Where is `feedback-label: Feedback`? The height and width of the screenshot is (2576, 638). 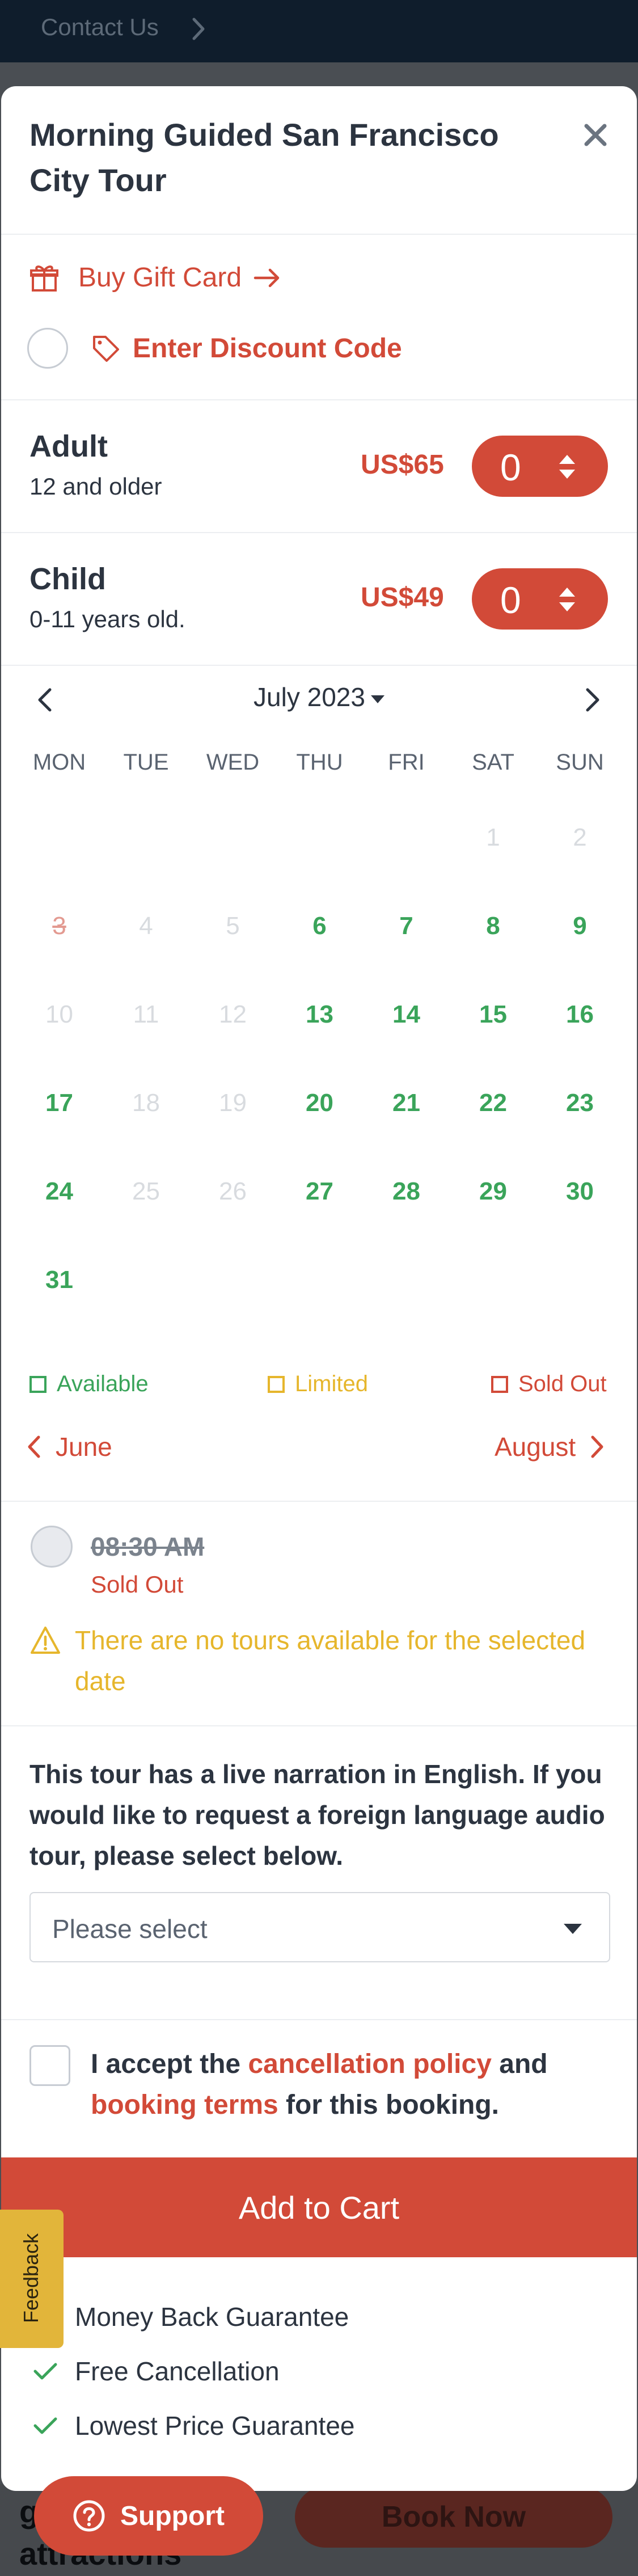
feedback-label: Feedback is located at coordinates (31, 2278).